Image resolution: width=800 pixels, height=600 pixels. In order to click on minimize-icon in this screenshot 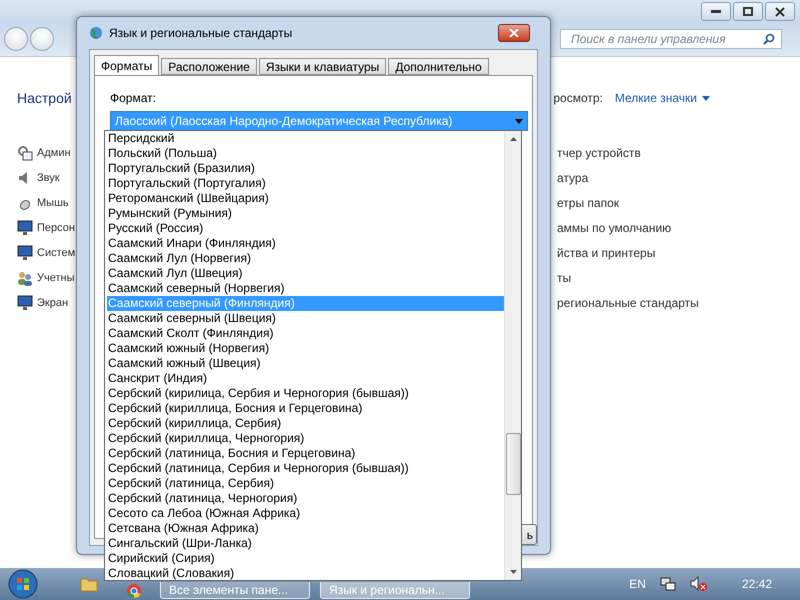, I will do `click(716, 12)`.